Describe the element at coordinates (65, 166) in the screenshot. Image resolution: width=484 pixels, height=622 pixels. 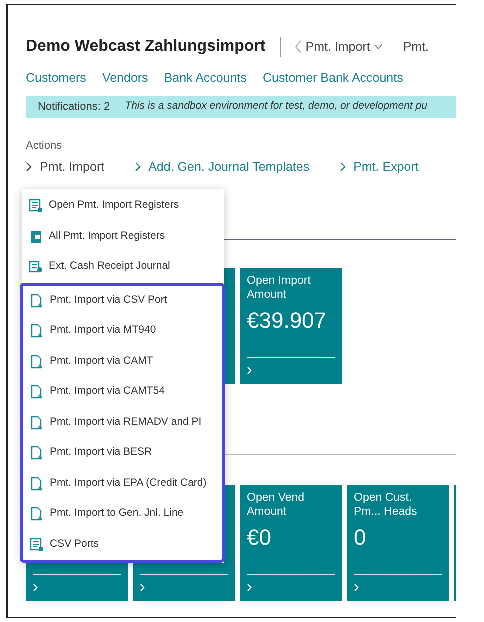
I see `action-menu-button: Pmt. Import` at that location.